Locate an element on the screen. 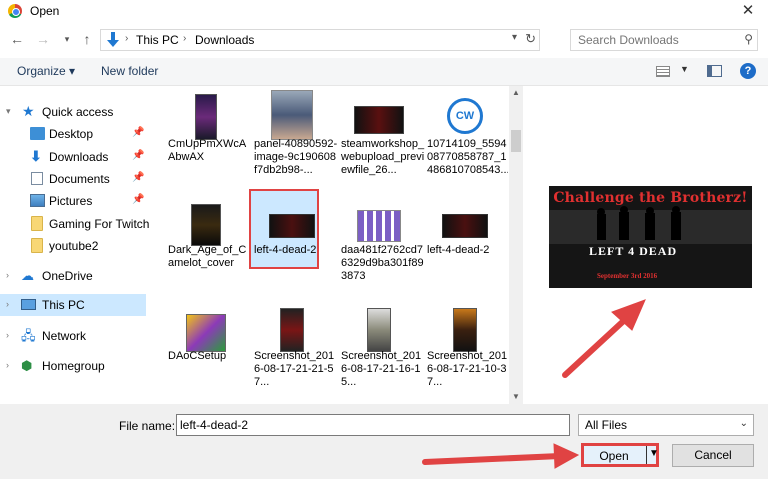  file-name-input is located at coordinates (373, 425).